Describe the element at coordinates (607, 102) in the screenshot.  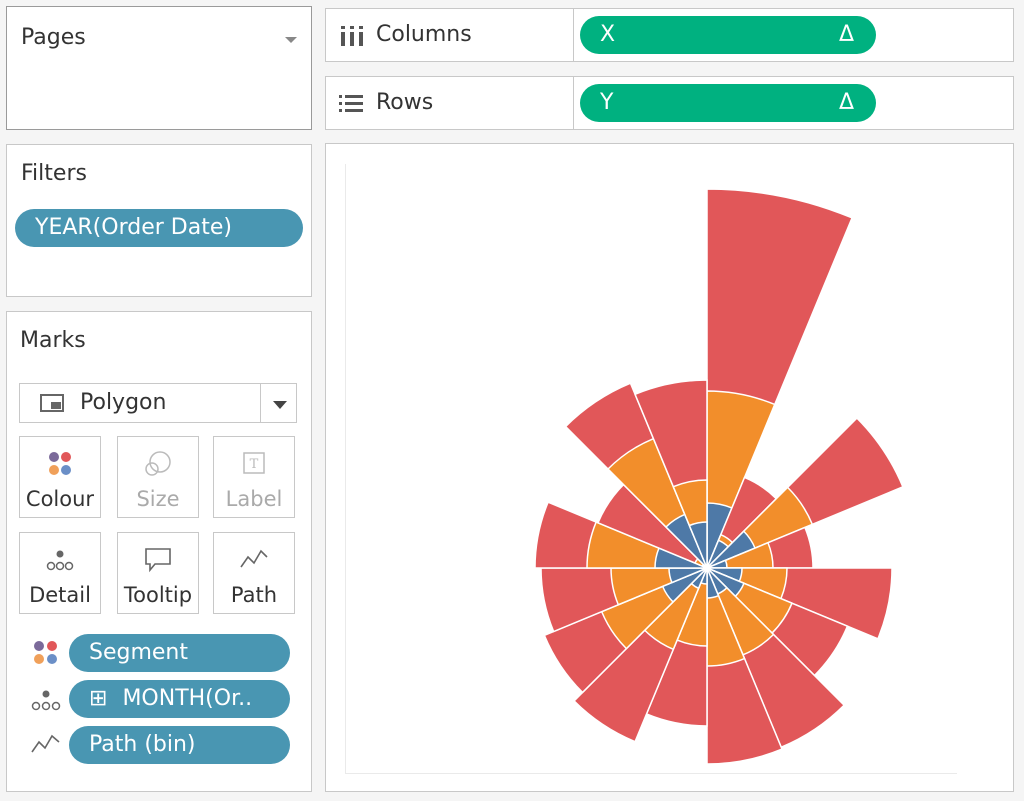
I see `y-pill-label: Y` at that location.